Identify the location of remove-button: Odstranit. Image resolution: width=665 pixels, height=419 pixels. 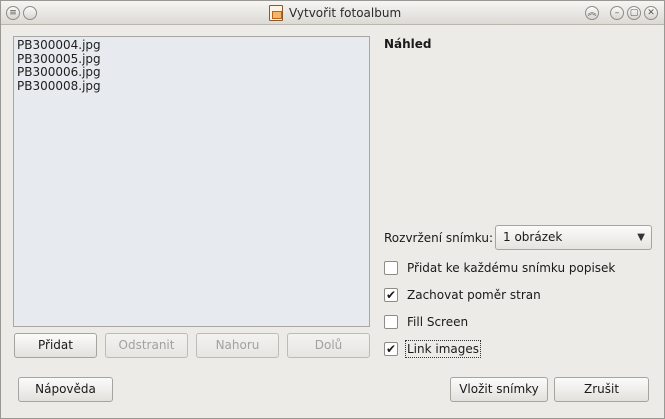
(146, 345).